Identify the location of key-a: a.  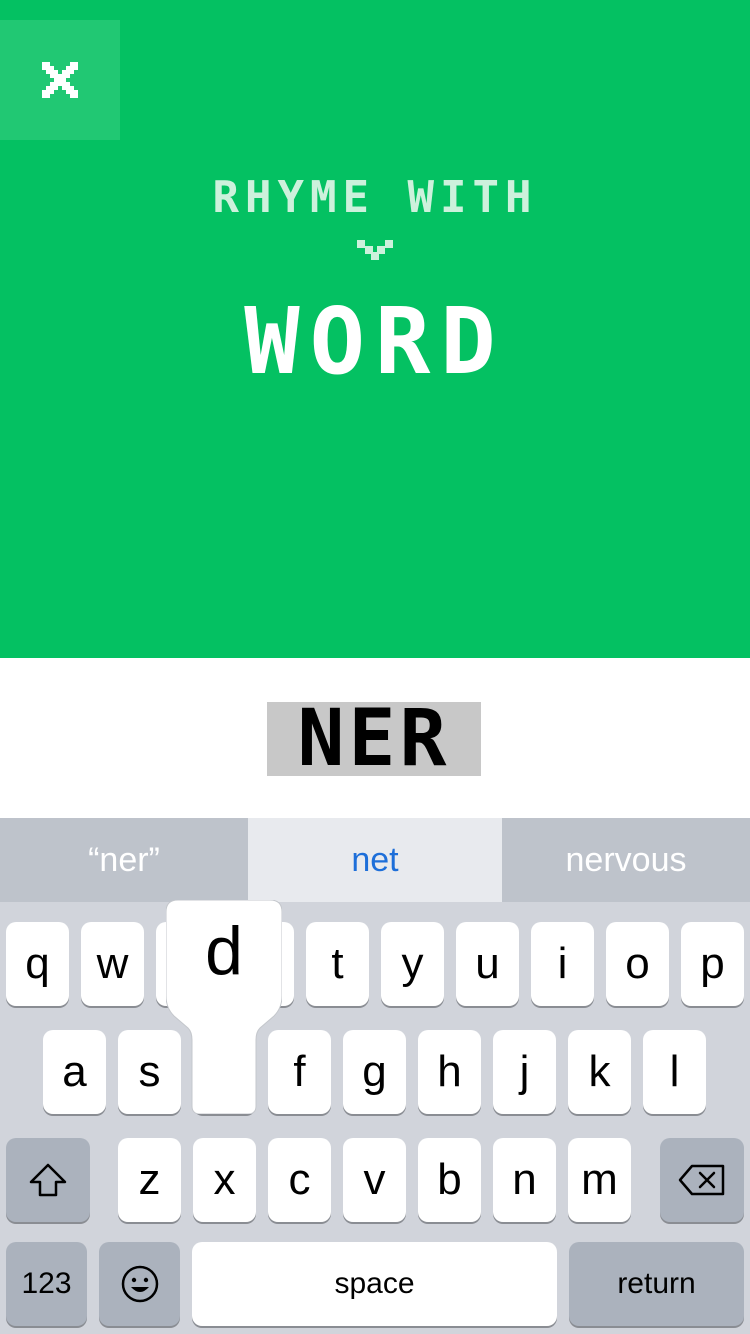
(74, 1072).